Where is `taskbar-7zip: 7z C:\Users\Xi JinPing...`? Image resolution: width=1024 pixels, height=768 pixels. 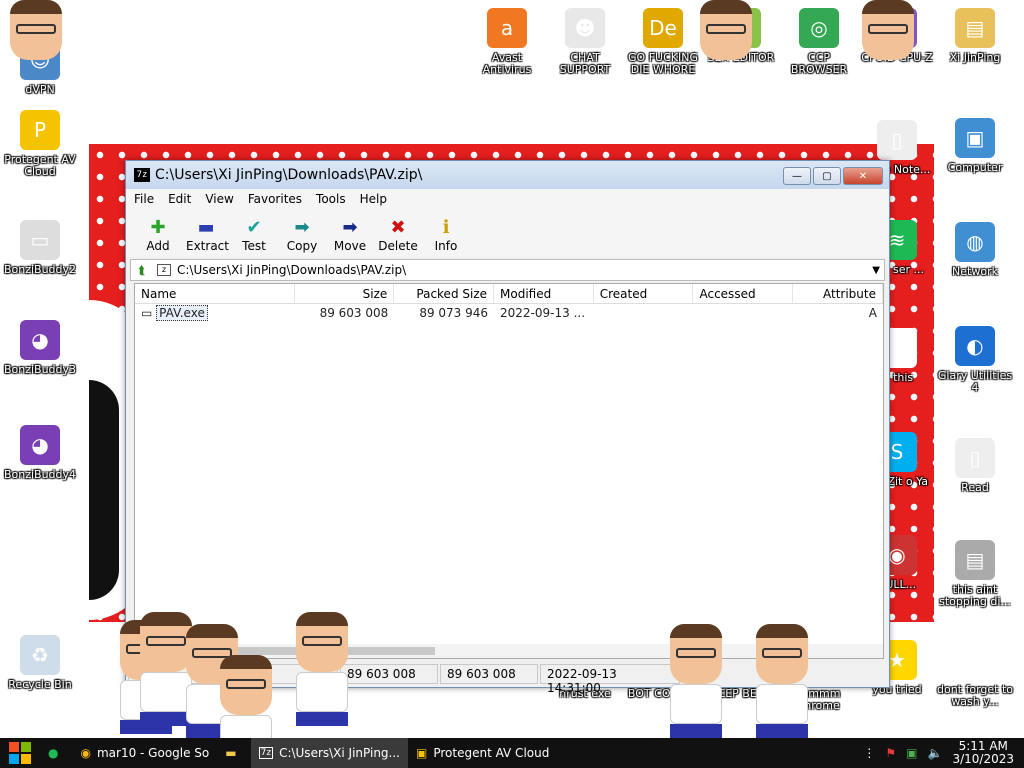 taskbar-7zip: 7z C:\Users\Xi JinPing... is located at coordinates (329, 753).